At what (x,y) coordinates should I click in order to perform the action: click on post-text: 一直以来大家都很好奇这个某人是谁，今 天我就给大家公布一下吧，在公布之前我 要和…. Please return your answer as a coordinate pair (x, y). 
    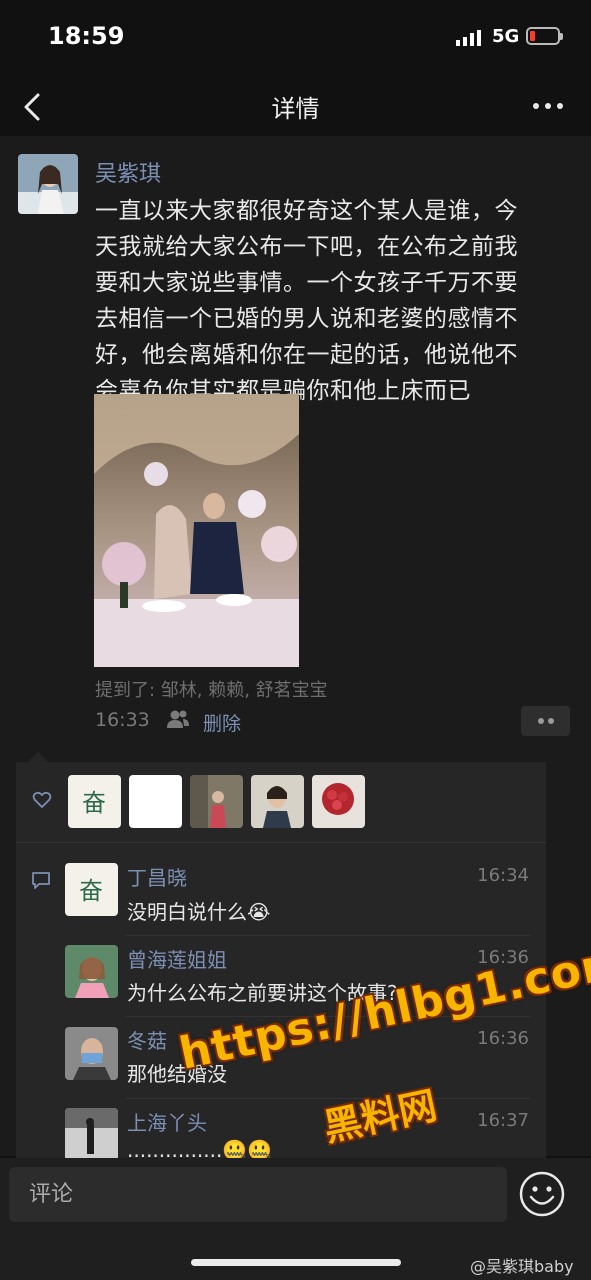
    Looking at the image, I should click on (332, 301).